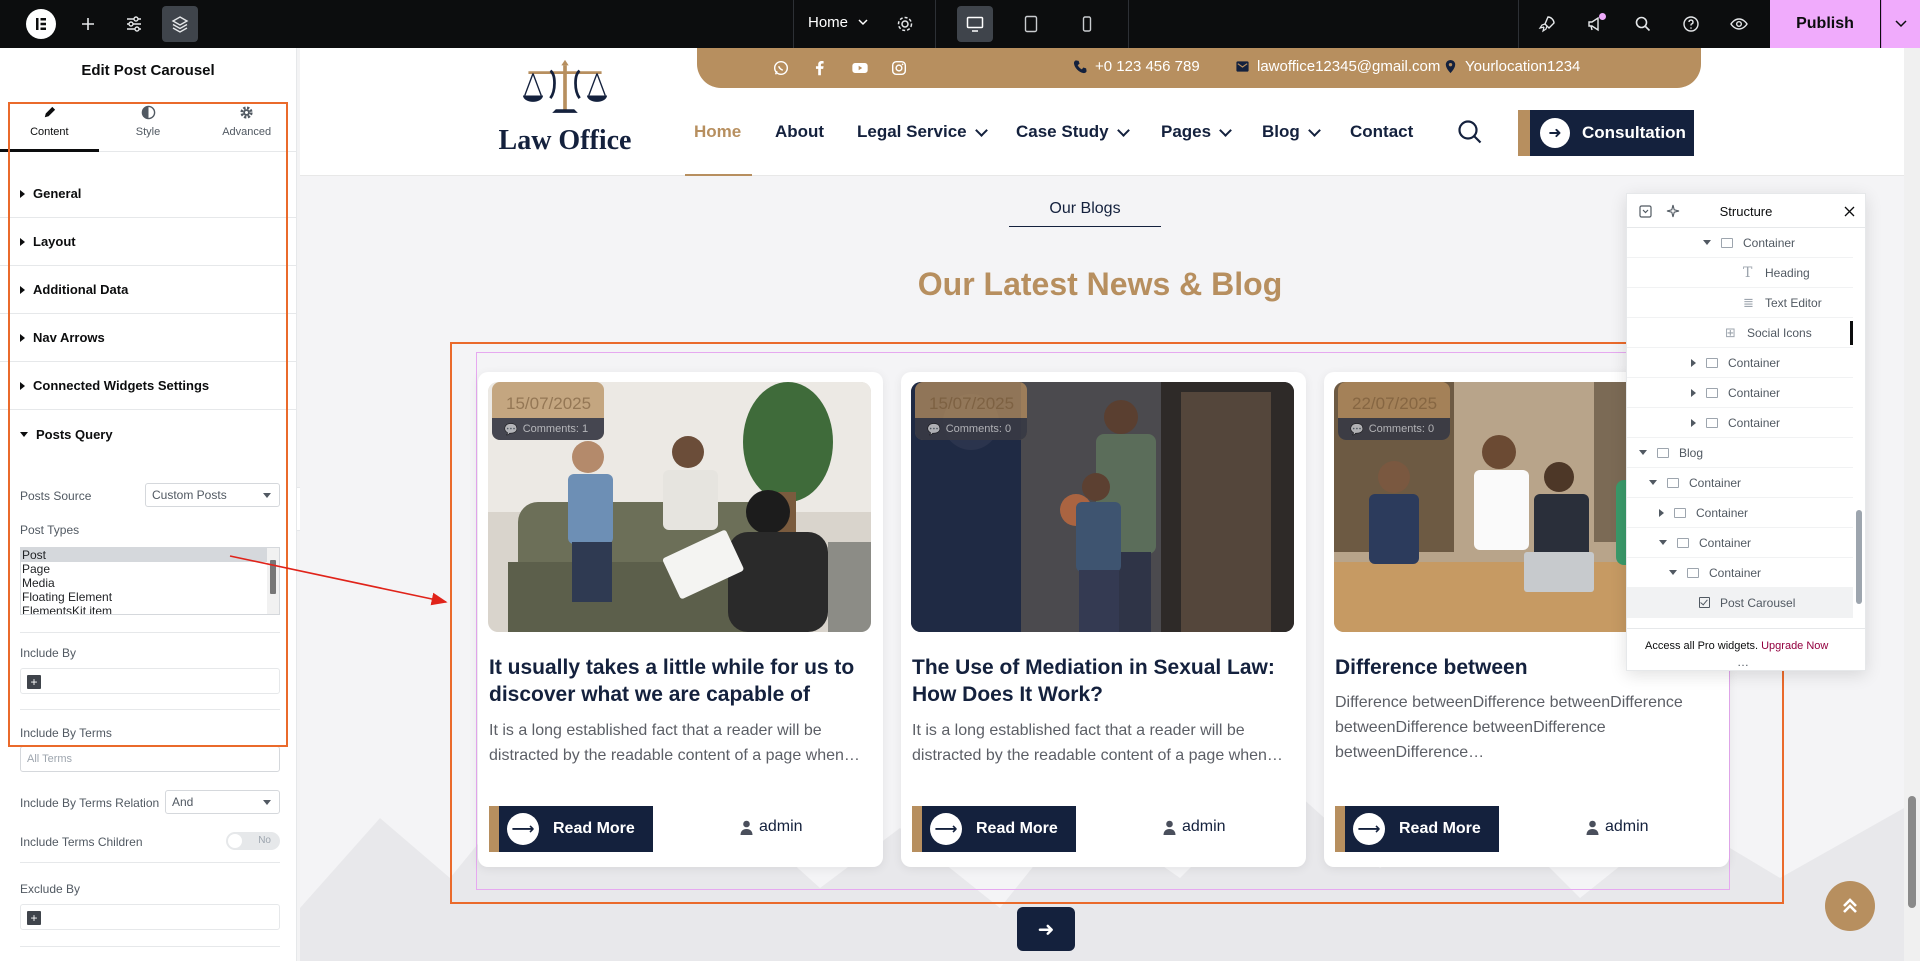 This screenshot has height=961, width=1920. I want to click on section-general: General, so click(148, 194).